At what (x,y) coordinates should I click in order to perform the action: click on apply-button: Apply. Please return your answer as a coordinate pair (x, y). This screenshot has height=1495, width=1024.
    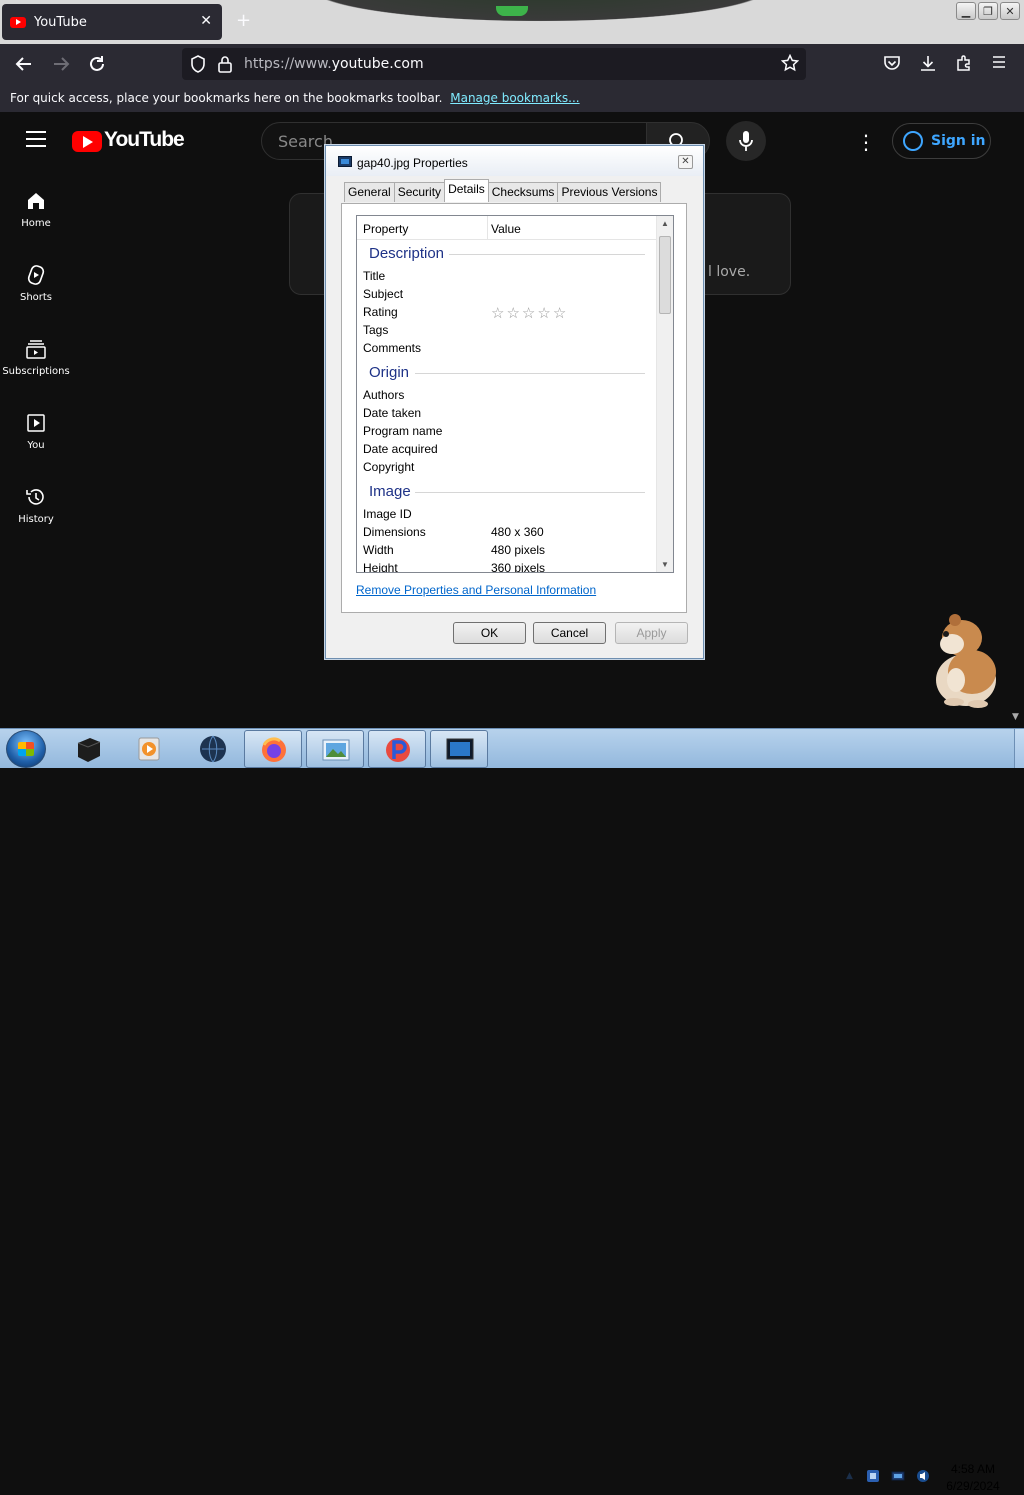
    Looking at the image, I should click on (651, 633).